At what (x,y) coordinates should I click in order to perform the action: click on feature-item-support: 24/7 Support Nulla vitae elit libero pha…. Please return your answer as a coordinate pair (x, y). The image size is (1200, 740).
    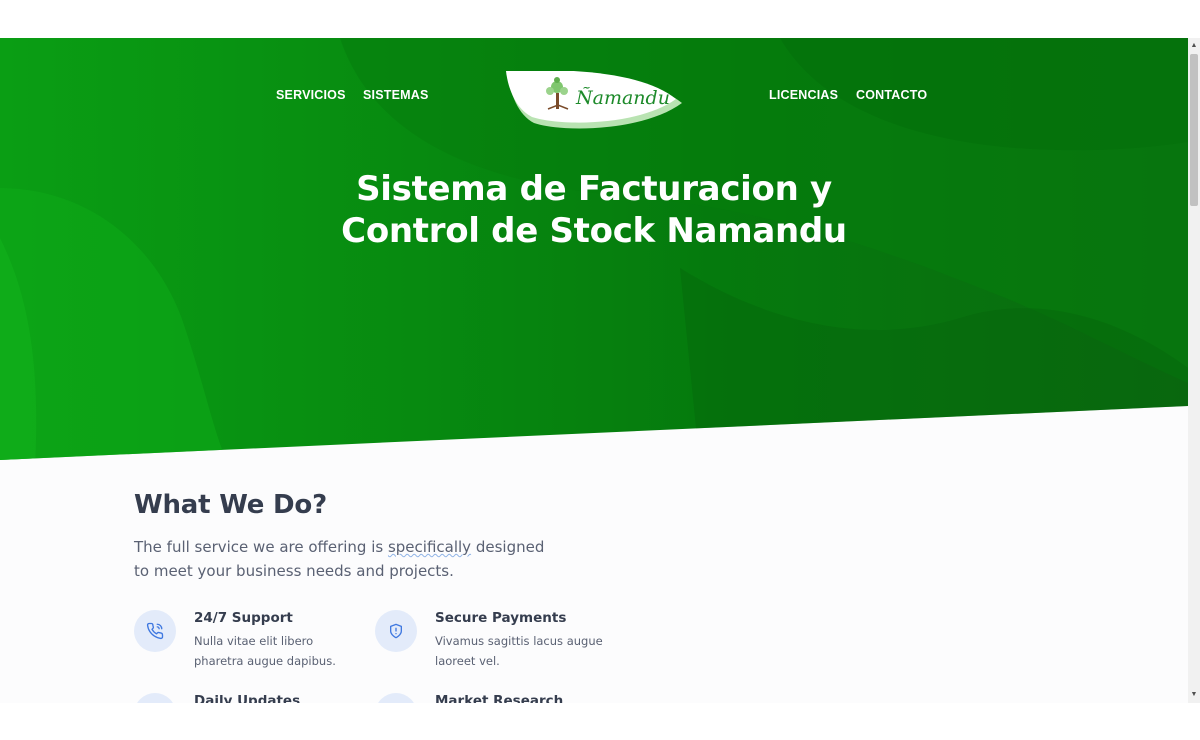
    Looking at the image, I should click on (249, 645).